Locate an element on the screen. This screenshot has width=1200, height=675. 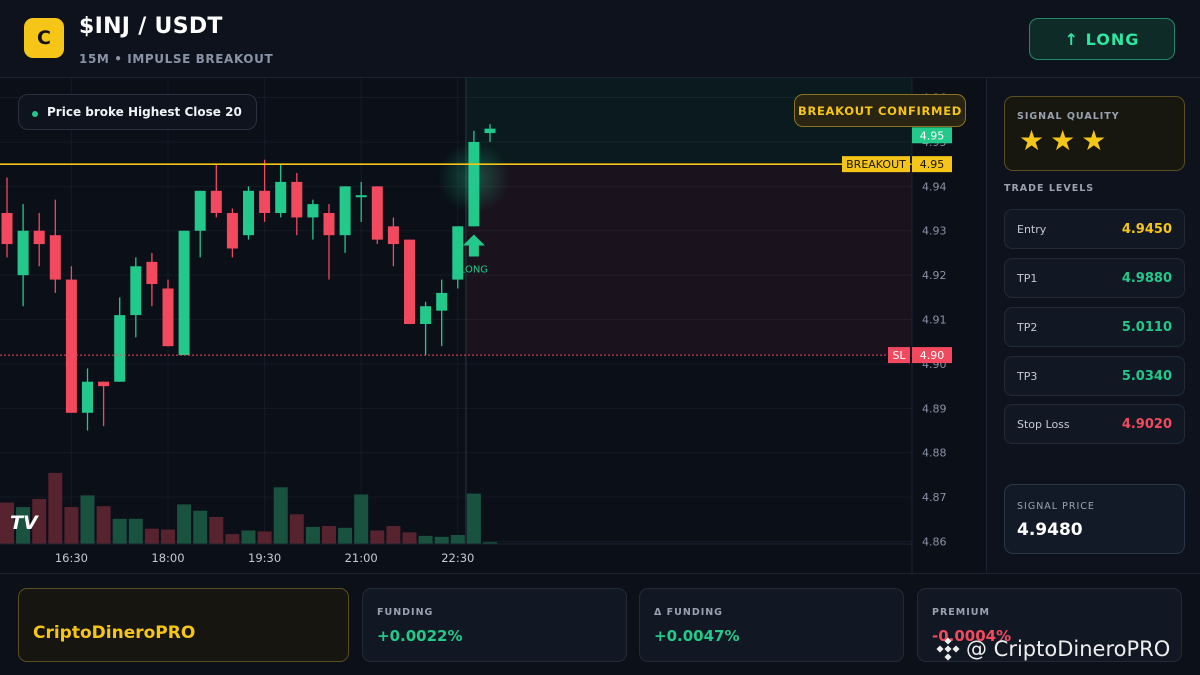
price-tick-label: 4.94 is located at coordinates (934, 186).